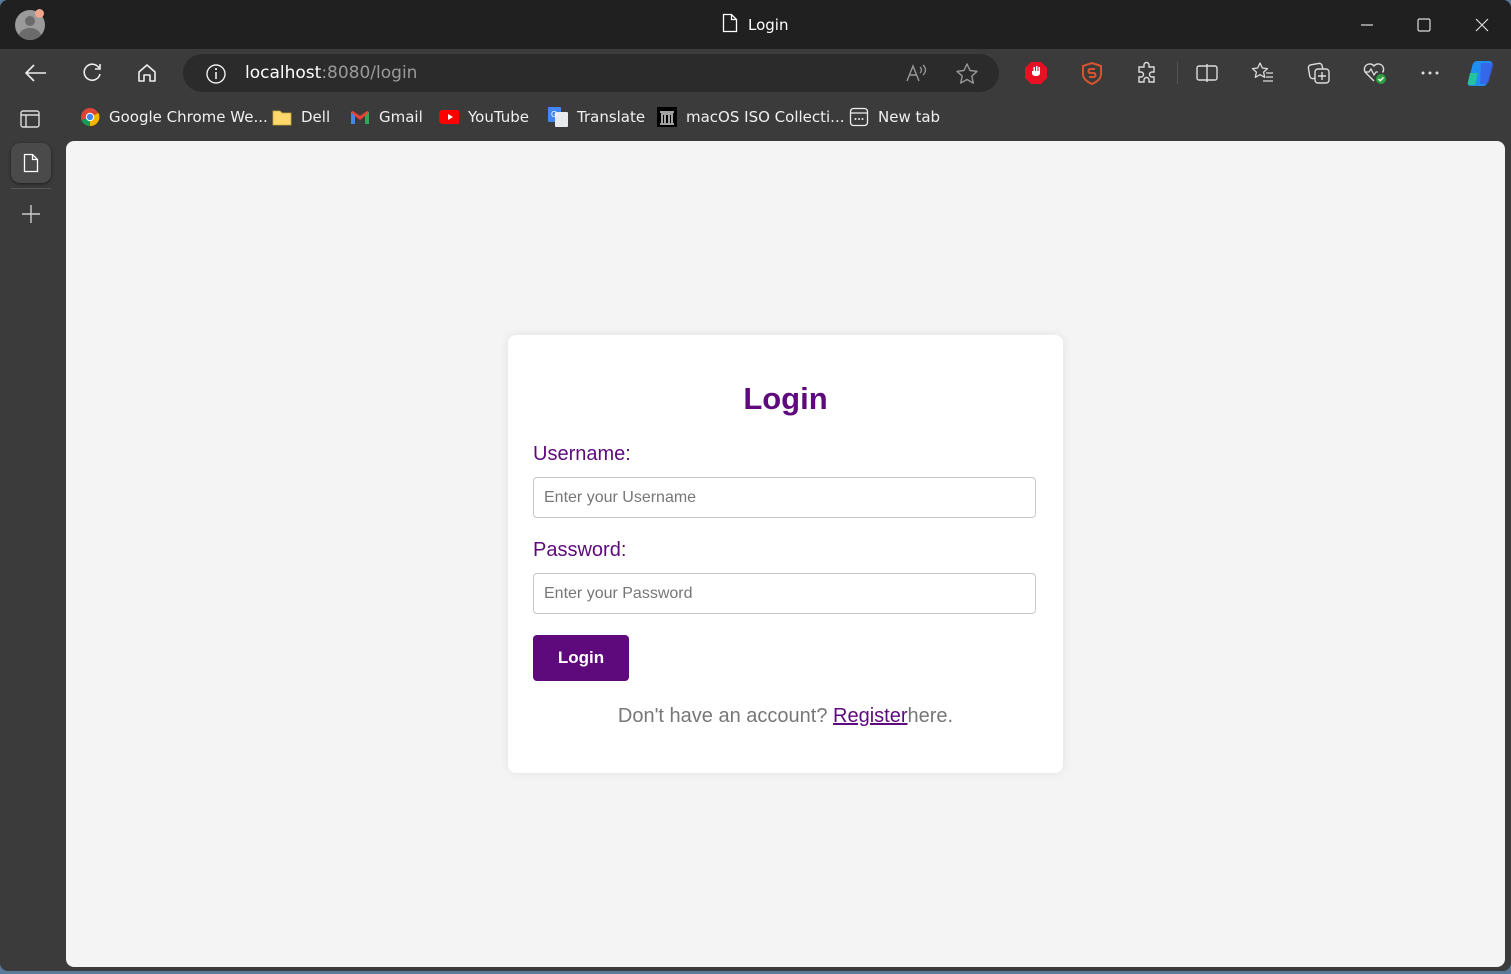 Image resolution: width=1511 pixels, height=974 pixels. I want to click on username-input, so click(784, 497).